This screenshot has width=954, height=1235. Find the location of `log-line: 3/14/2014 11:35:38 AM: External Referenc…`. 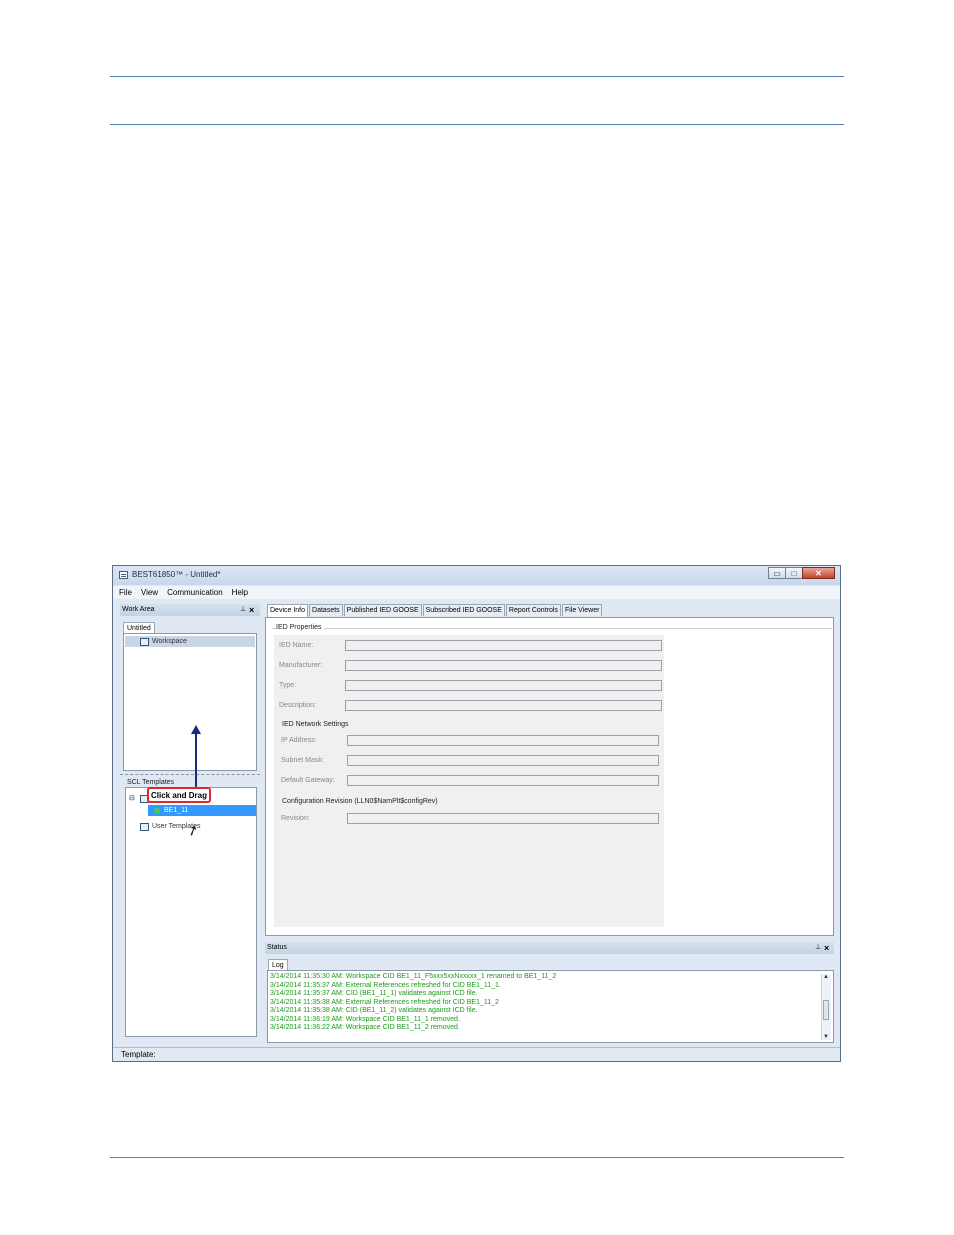

log-line: 3/14/2014 11:35:38 AM: External Referenc… is located at coordinates (384, 1002).